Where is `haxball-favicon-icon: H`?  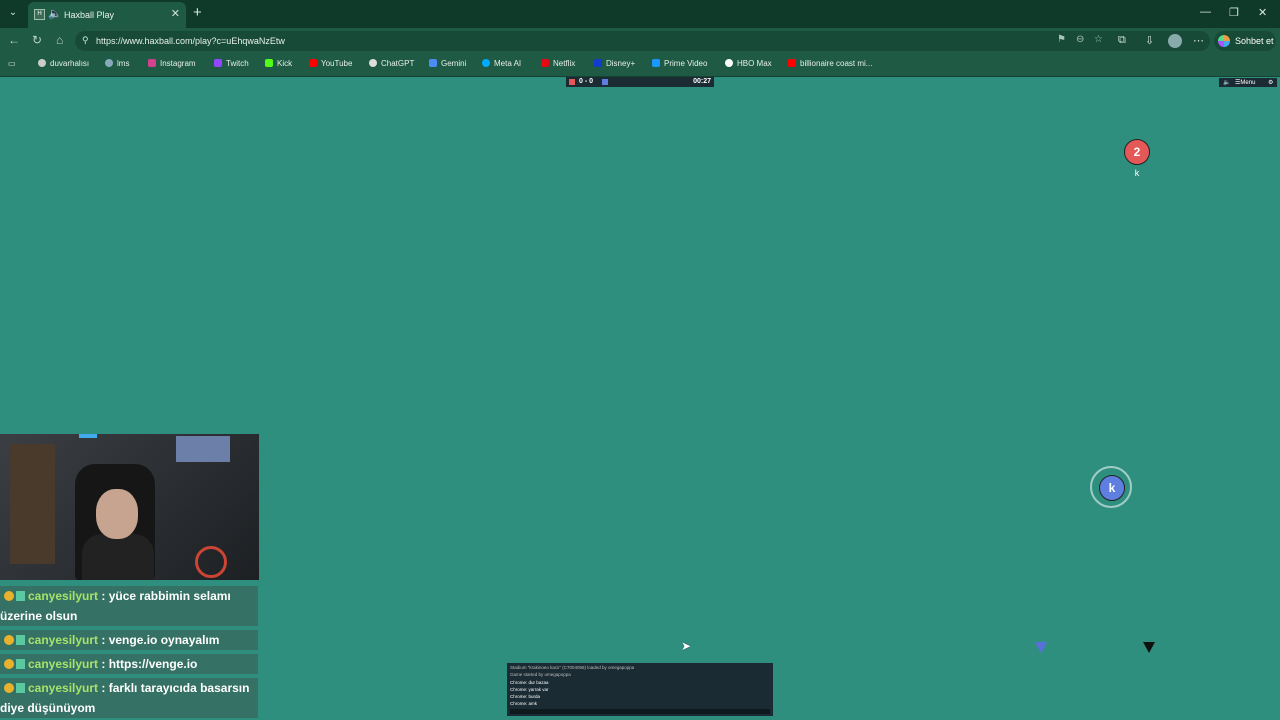
haxball-favicon-icon: H is located at coordinates (39, 14).